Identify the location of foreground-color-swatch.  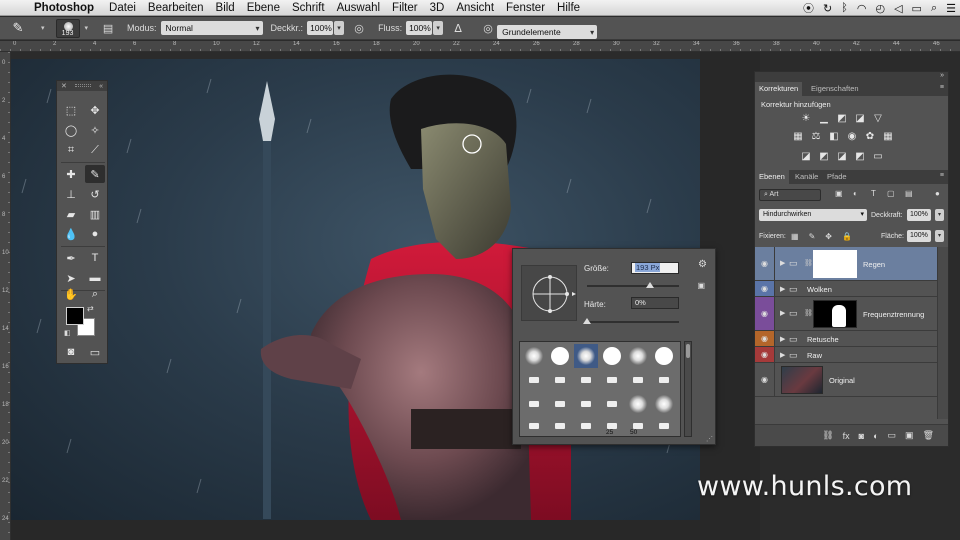
(75, 316).